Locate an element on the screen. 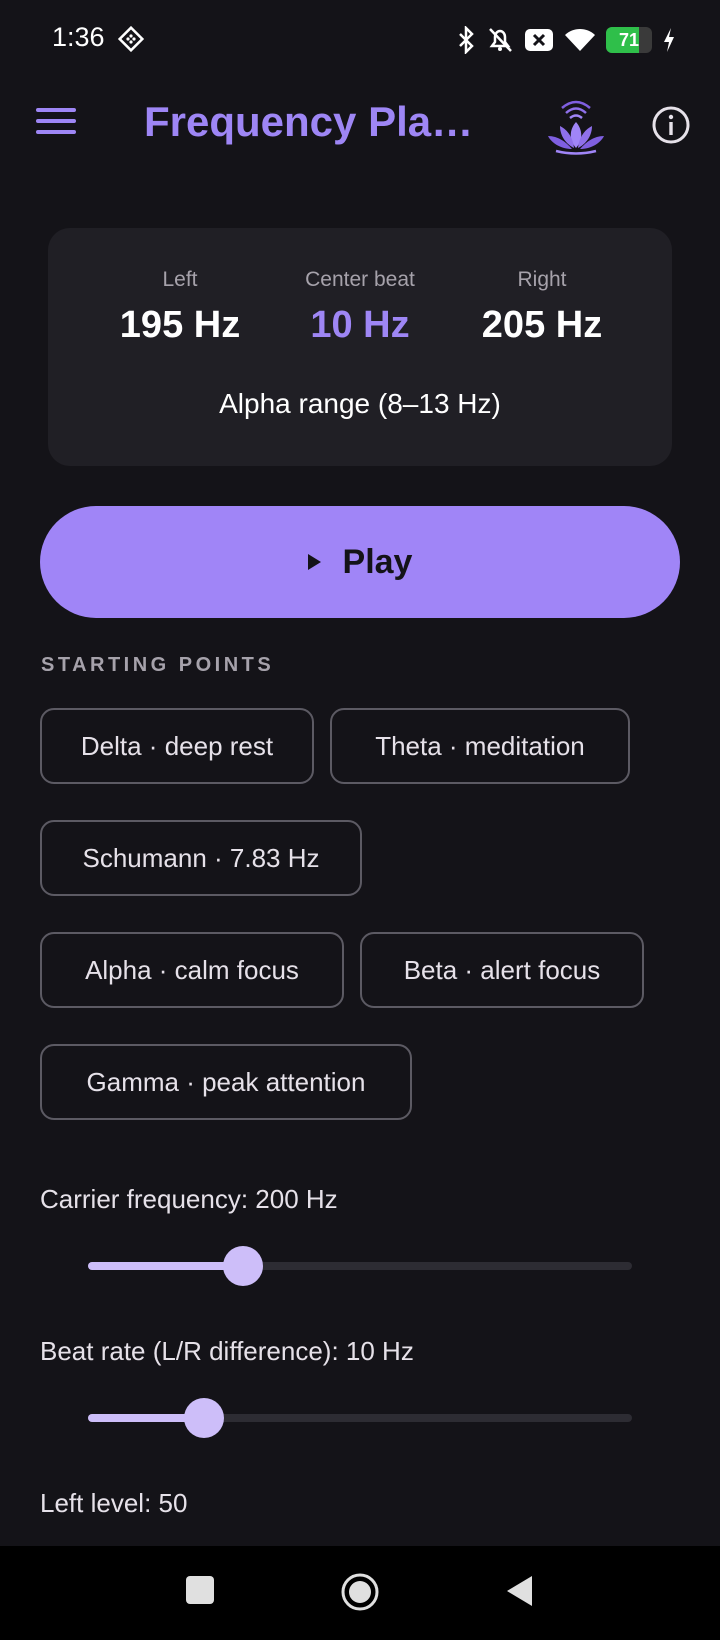  battery-icon: 71 is located at coordinates (629, 40).